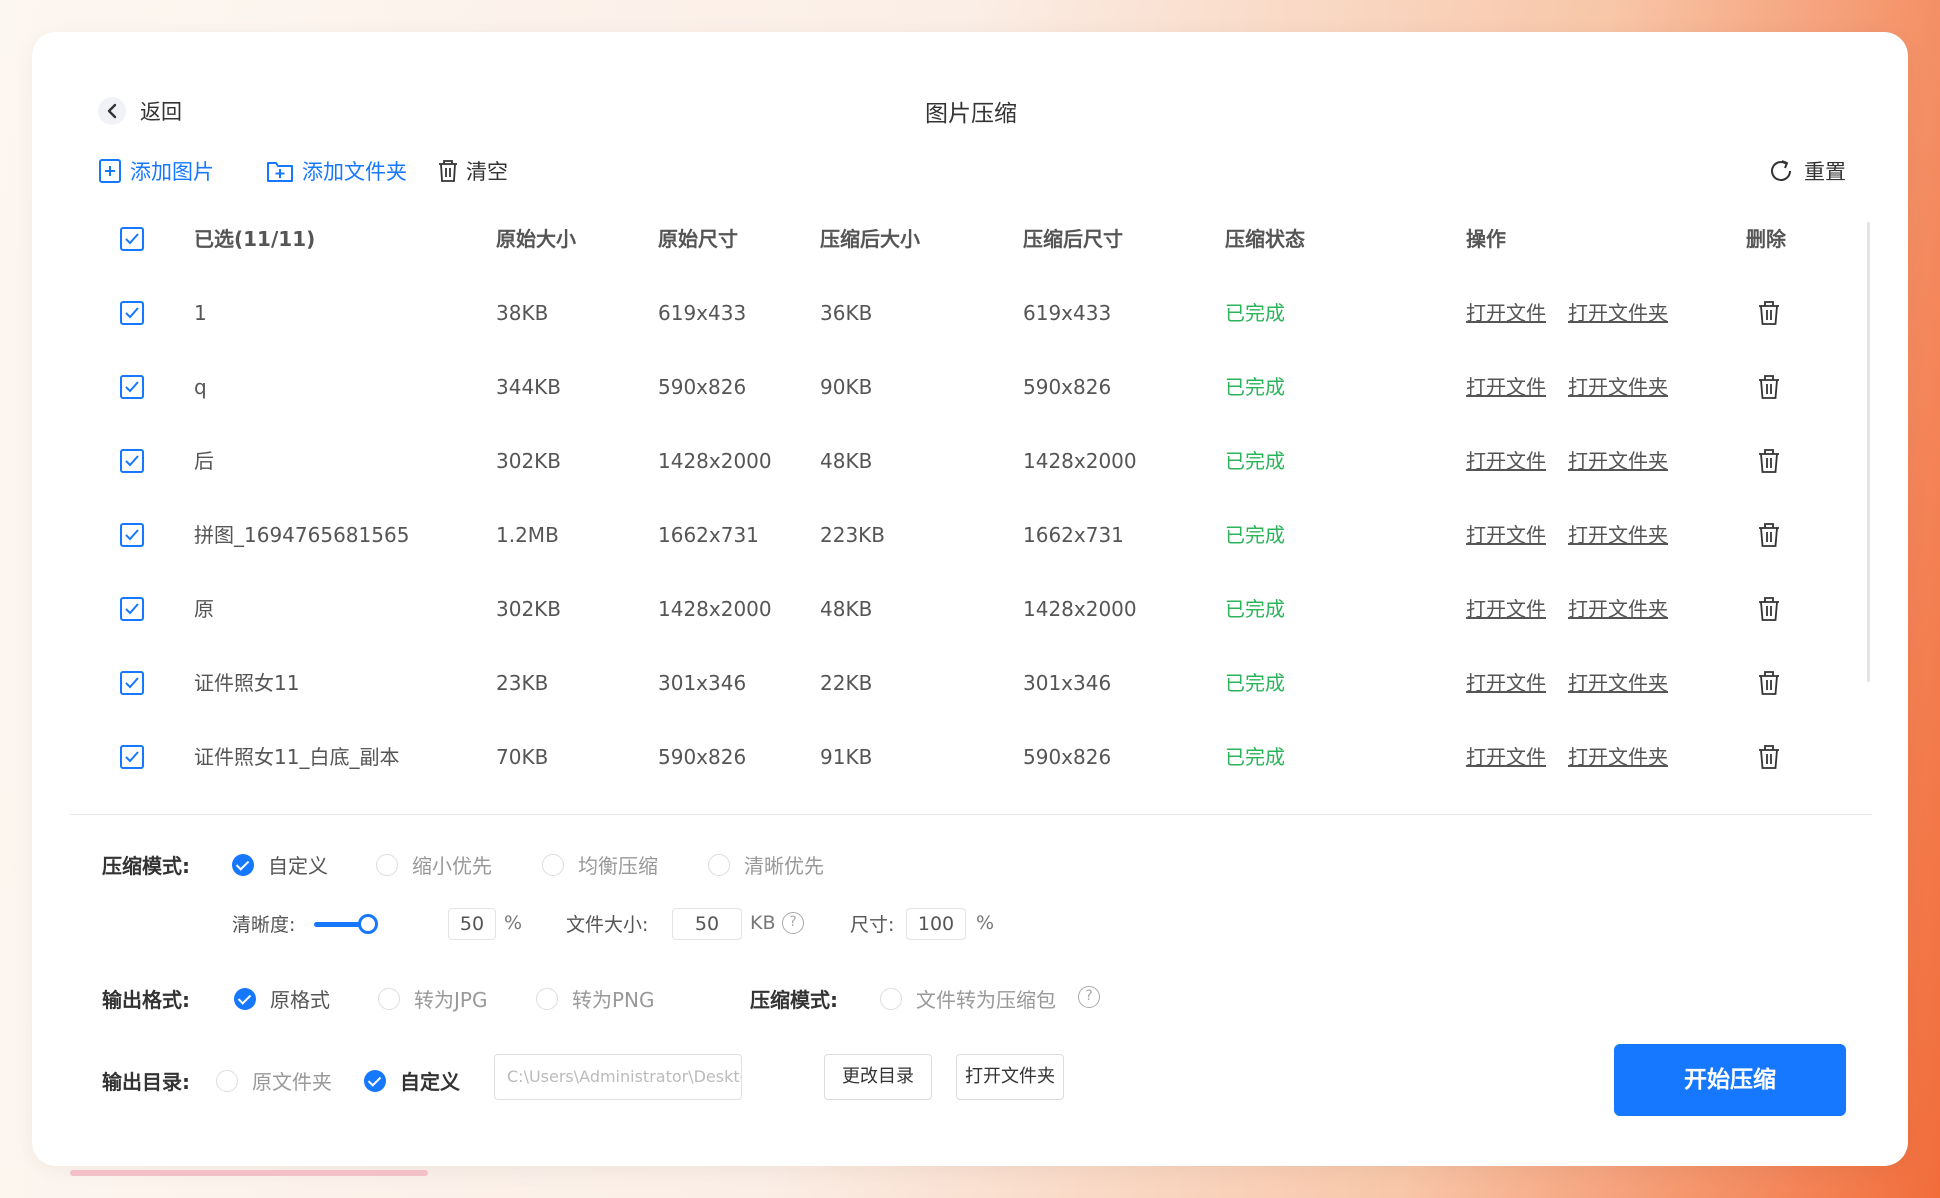 This screenshot has width=1940, height=1198. Describe the element at coordinates (970, 313) in the screenshot. I see `table-row: 1 38KB 619x433 36KB 619x433 已完成 打开文件 打开文件夹` at that location.